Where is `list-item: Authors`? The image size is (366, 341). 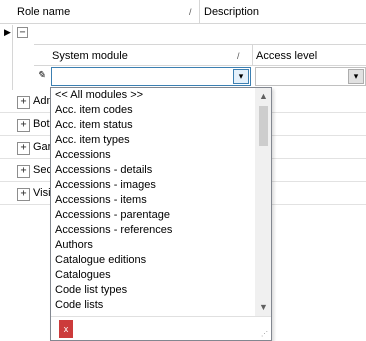 list-item: Authors is located at coordinates (152, 245).